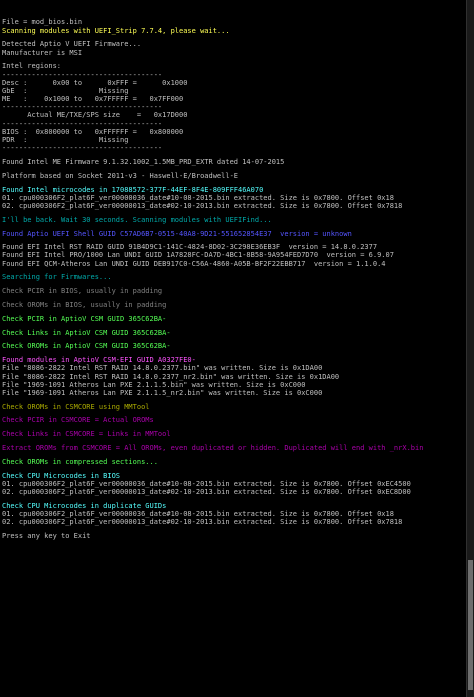 The height and width of the screenshot is (697, 474). Describe the element at coordinates (76, 406) in the screenshot. I see `console-line: Check OROMs in CSMCORE using MMTool` at that location.